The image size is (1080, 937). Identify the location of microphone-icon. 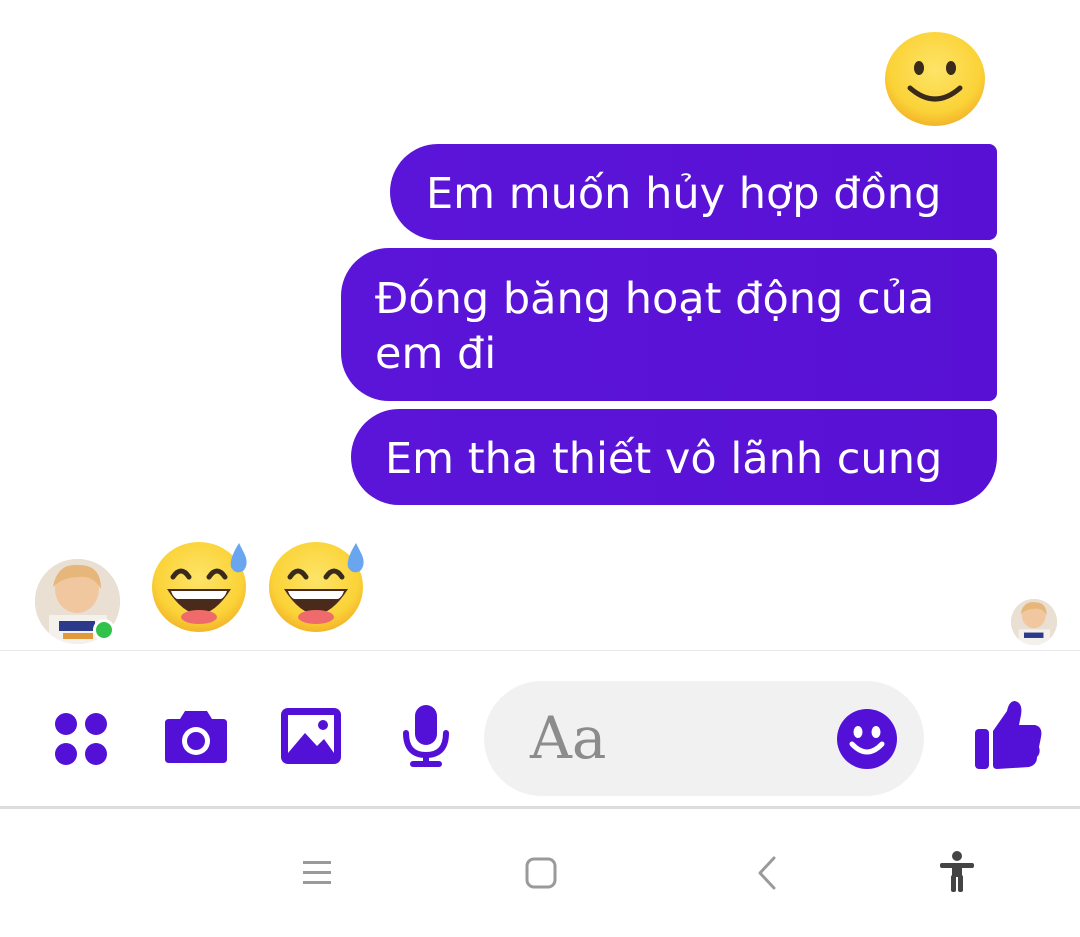
(426, 736).